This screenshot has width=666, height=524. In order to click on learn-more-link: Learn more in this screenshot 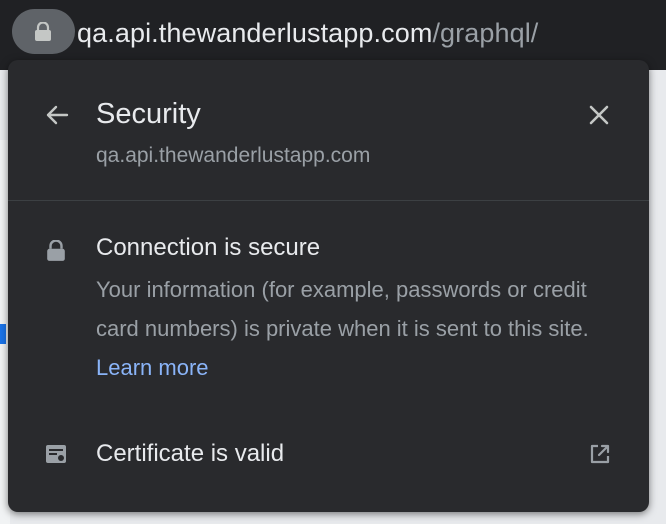, I will do `click(152, 367)`.